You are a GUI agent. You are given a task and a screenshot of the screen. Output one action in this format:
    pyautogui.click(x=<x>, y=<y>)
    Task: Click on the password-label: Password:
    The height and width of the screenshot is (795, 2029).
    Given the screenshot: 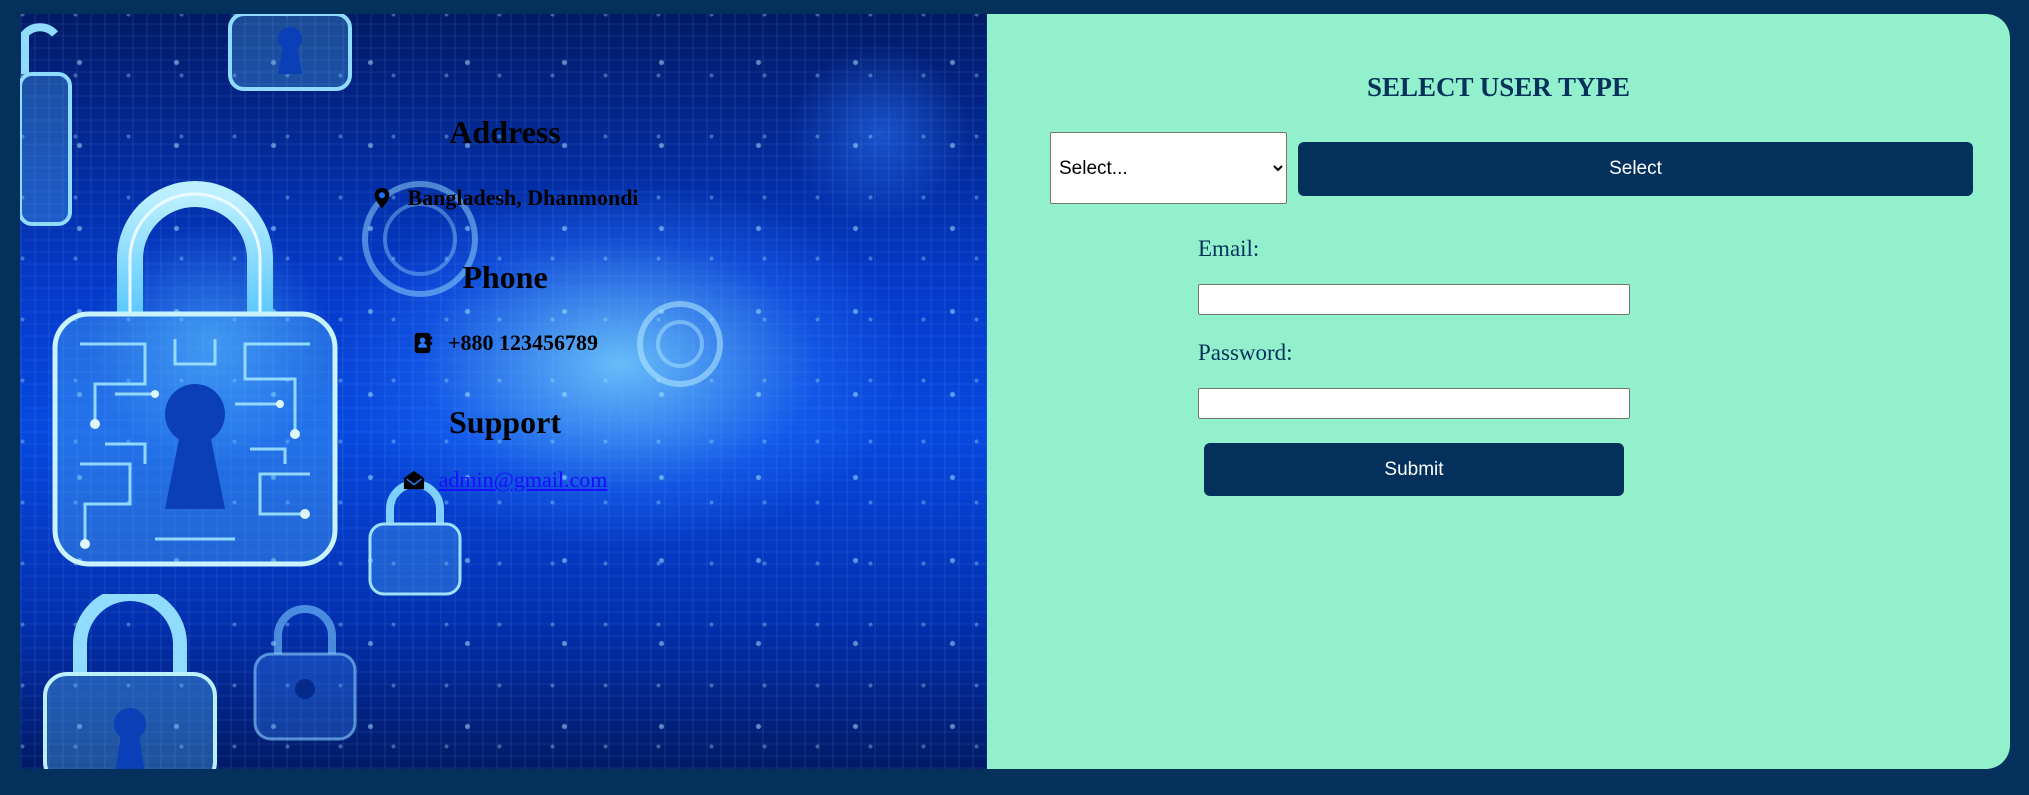 What is the action you would take?
    pyautogui.click(x=1245, y=352)
    